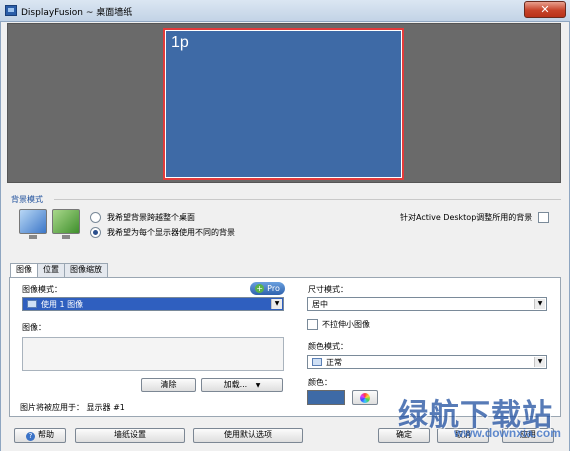 The image size is (570, 451). I want to click on monitor-label: 1p, so click(180, 42).